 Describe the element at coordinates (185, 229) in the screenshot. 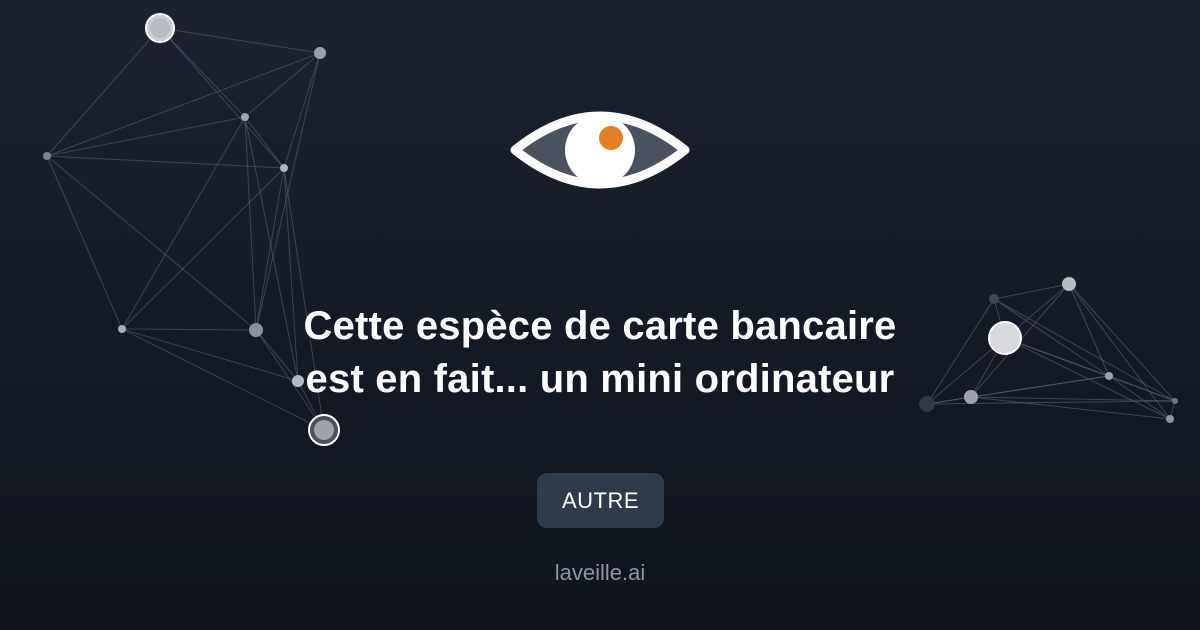

I see `left-network` at that location.